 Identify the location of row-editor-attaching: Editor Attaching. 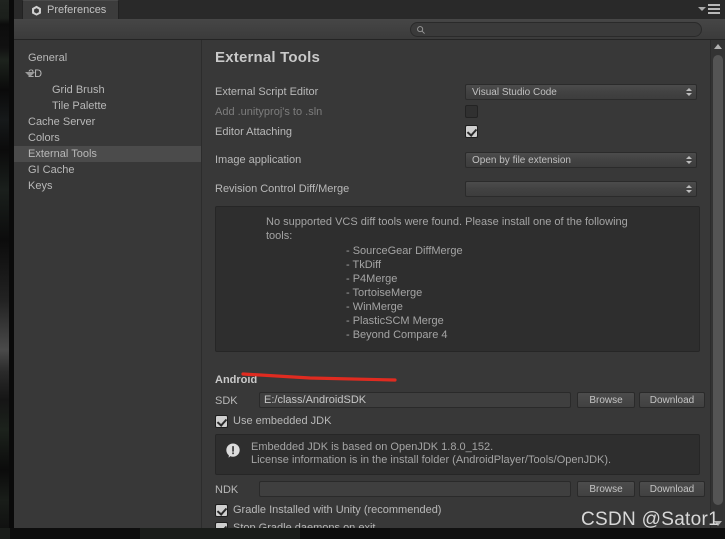
(456, 133).